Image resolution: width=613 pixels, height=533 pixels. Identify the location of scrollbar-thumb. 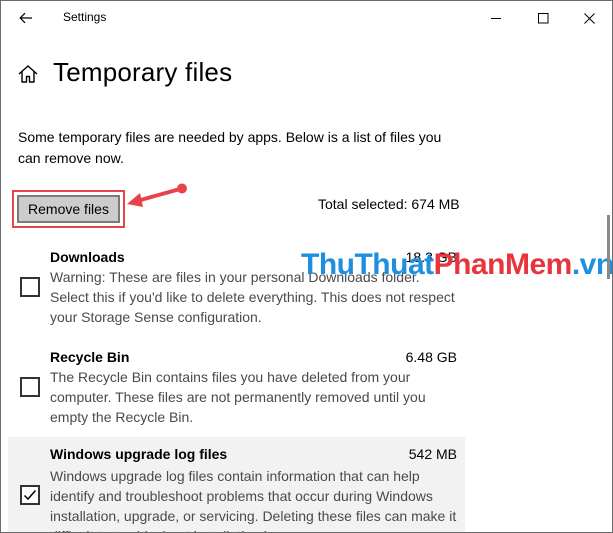
(608, 247).